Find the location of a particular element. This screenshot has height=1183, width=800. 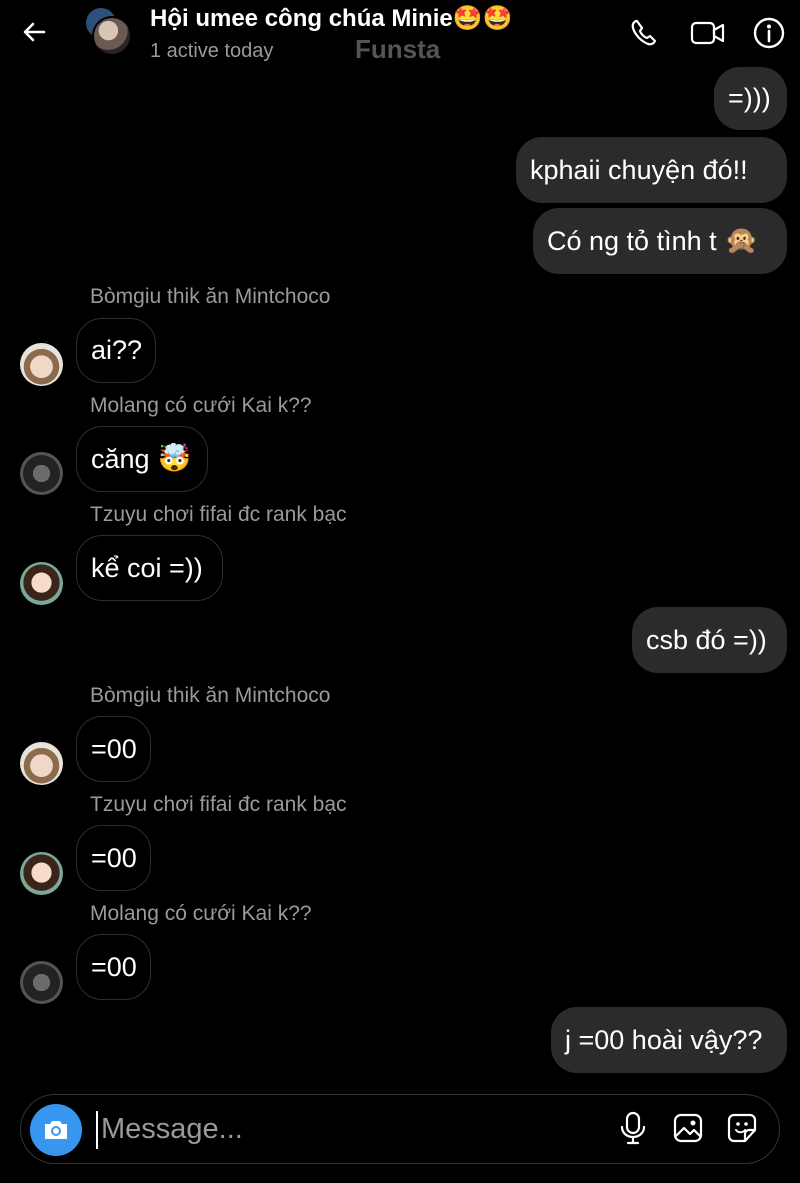

outgoing-message: j =00 hoài vậy?? is located at coordinates (669, 1040).